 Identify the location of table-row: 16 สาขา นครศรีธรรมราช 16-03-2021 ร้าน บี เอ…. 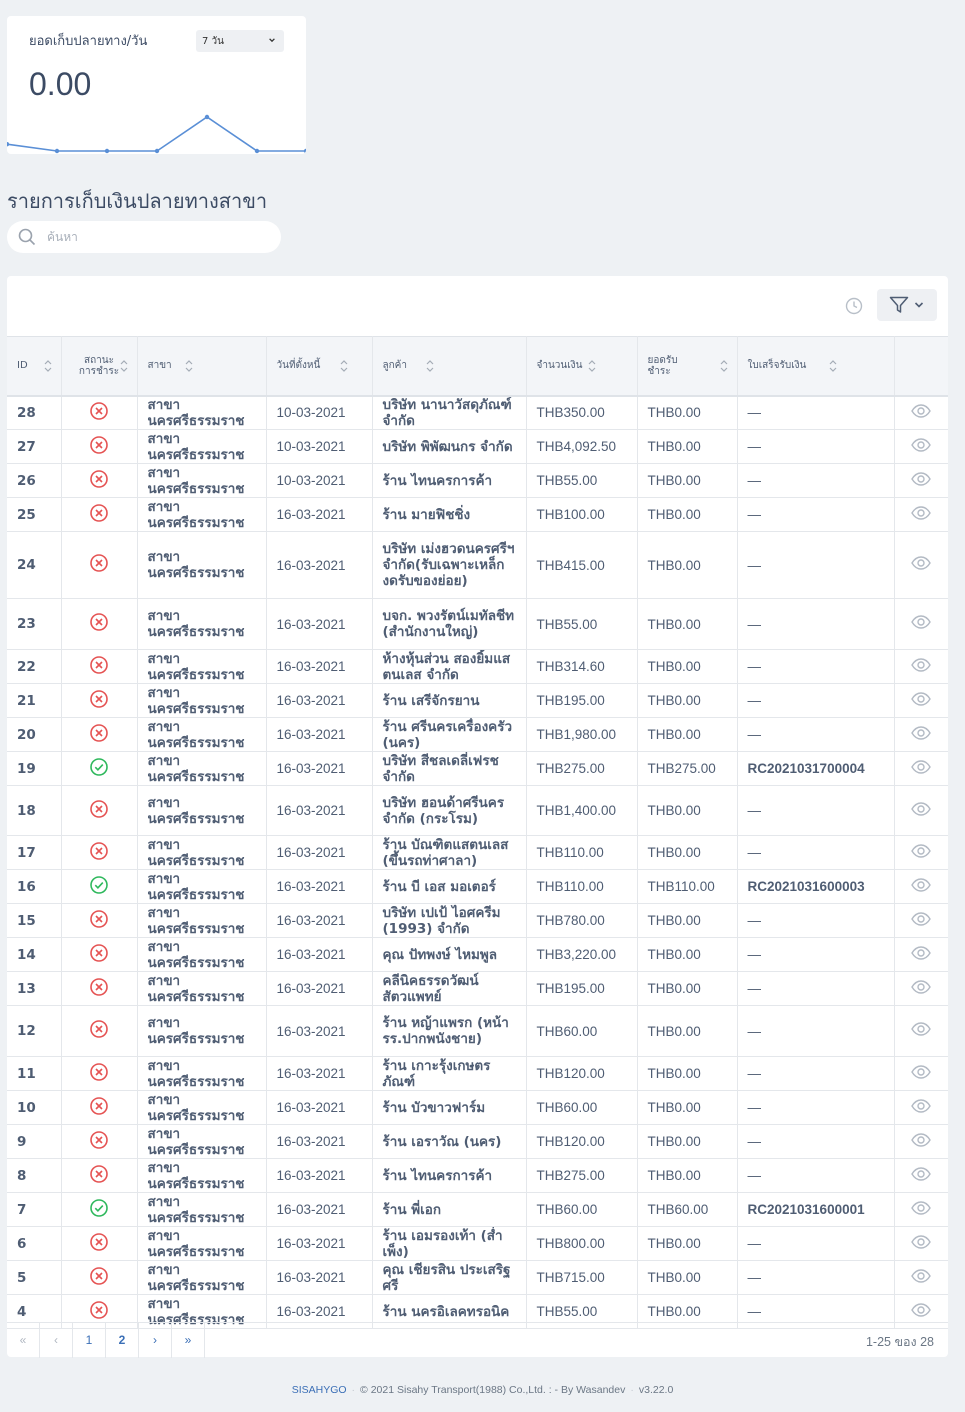
(477, 886).